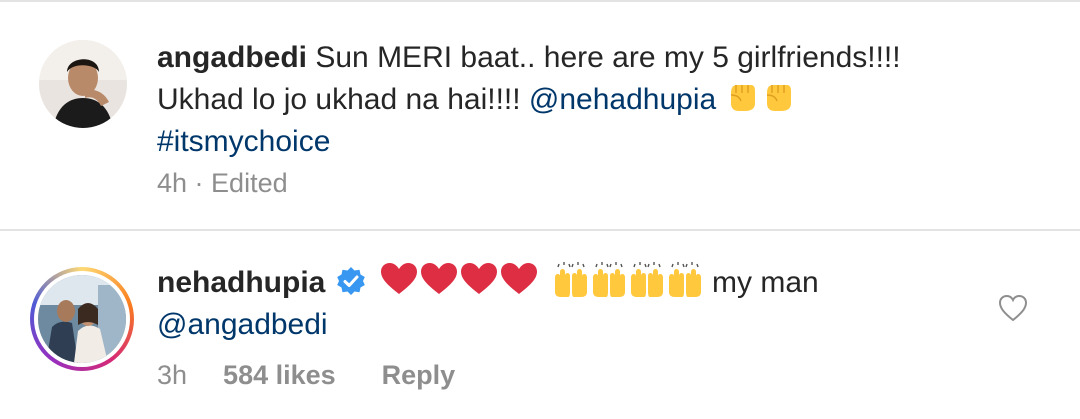 The width and height of the screenshot is (1080, 419). Describe the element at coordinates (242, 324) in the screenshot. I see `mention-link: @angadbedi` at that location.